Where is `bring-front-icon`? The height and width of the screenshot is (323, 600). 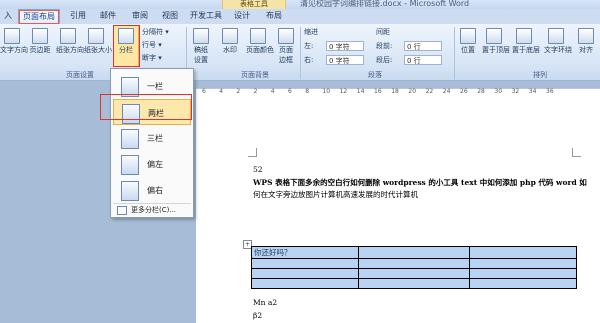 bring-front-icon is located at coordinates (494, 36).